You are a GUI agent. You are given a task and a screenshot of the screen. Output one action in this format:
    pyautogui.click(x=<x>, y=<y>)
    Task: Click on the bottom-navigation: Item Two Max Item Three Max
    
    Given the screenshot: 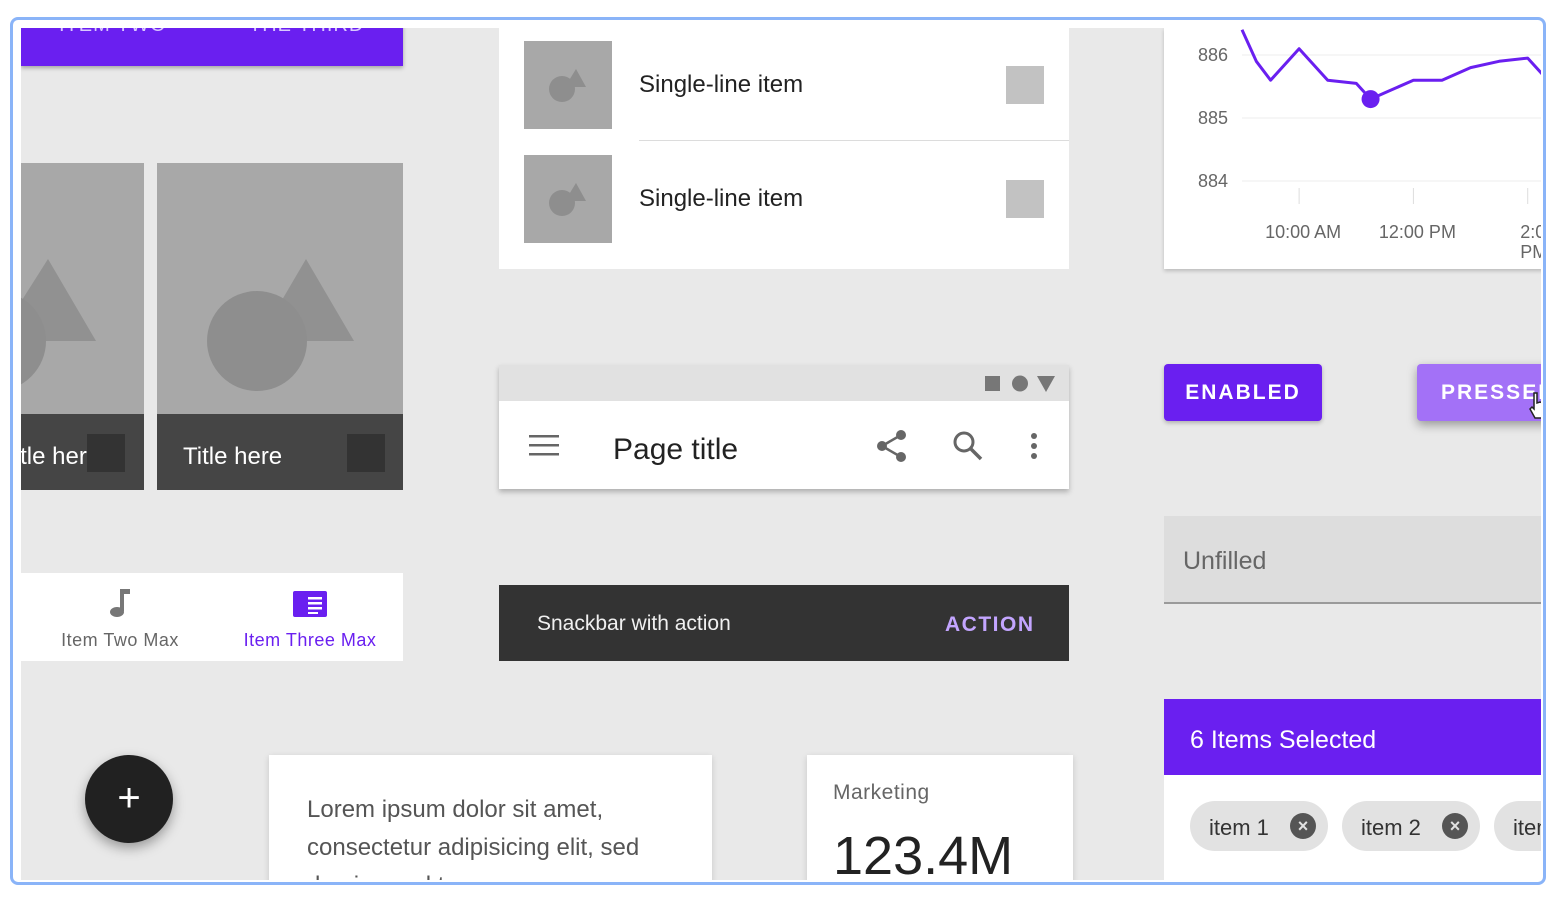 What is the action you would take?
    pyautogui.click(x=212, y=617)
    